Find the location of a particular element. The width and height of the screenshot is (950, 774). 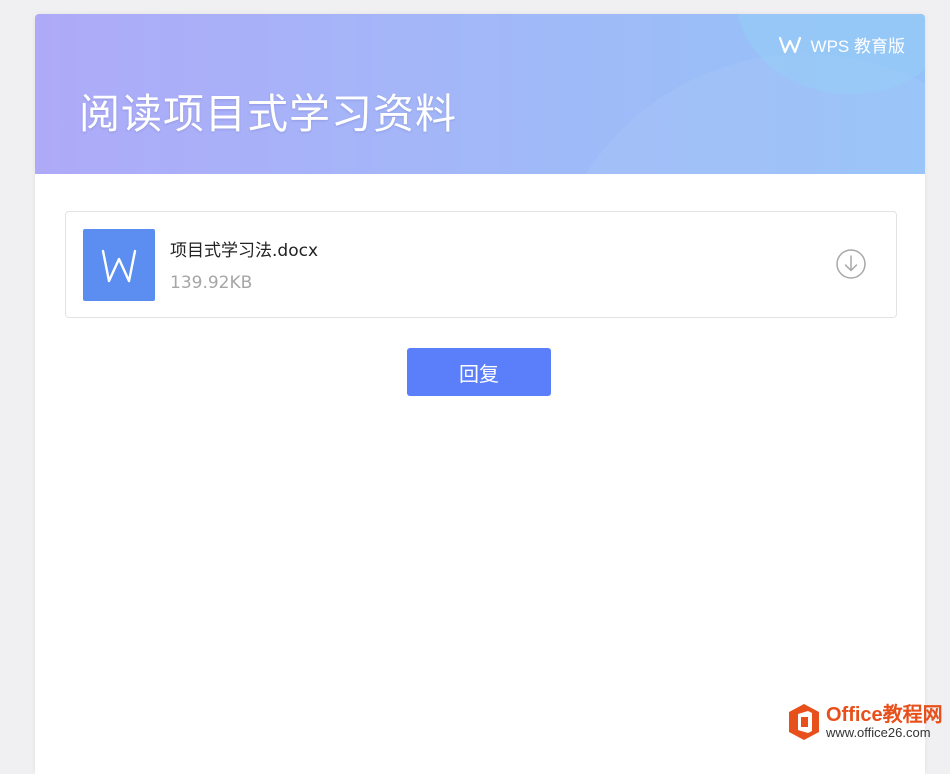

file-size: 139.92KB is located at coordinates (211, 283).